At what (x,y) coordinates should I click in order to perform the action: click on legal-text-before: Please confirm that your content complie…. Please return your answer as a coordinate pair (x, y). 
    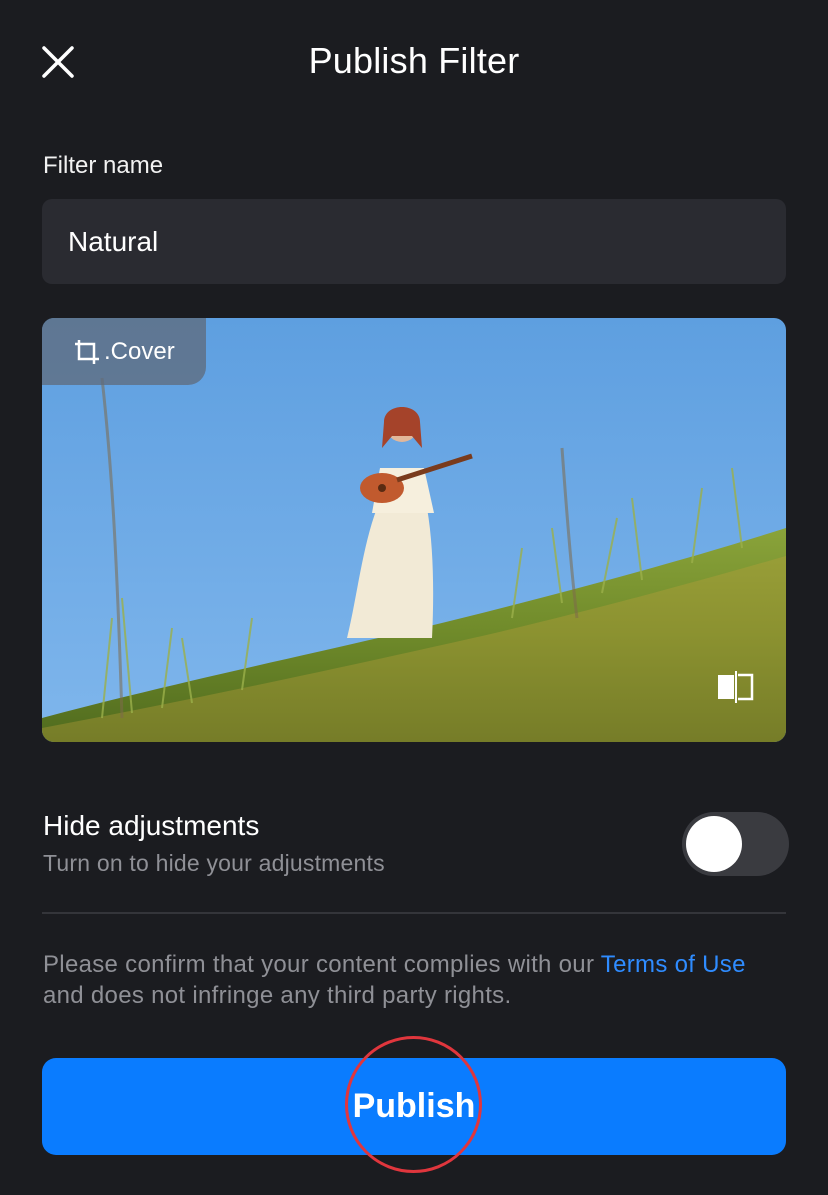
    Looking at the image, I should click on (322, 964).